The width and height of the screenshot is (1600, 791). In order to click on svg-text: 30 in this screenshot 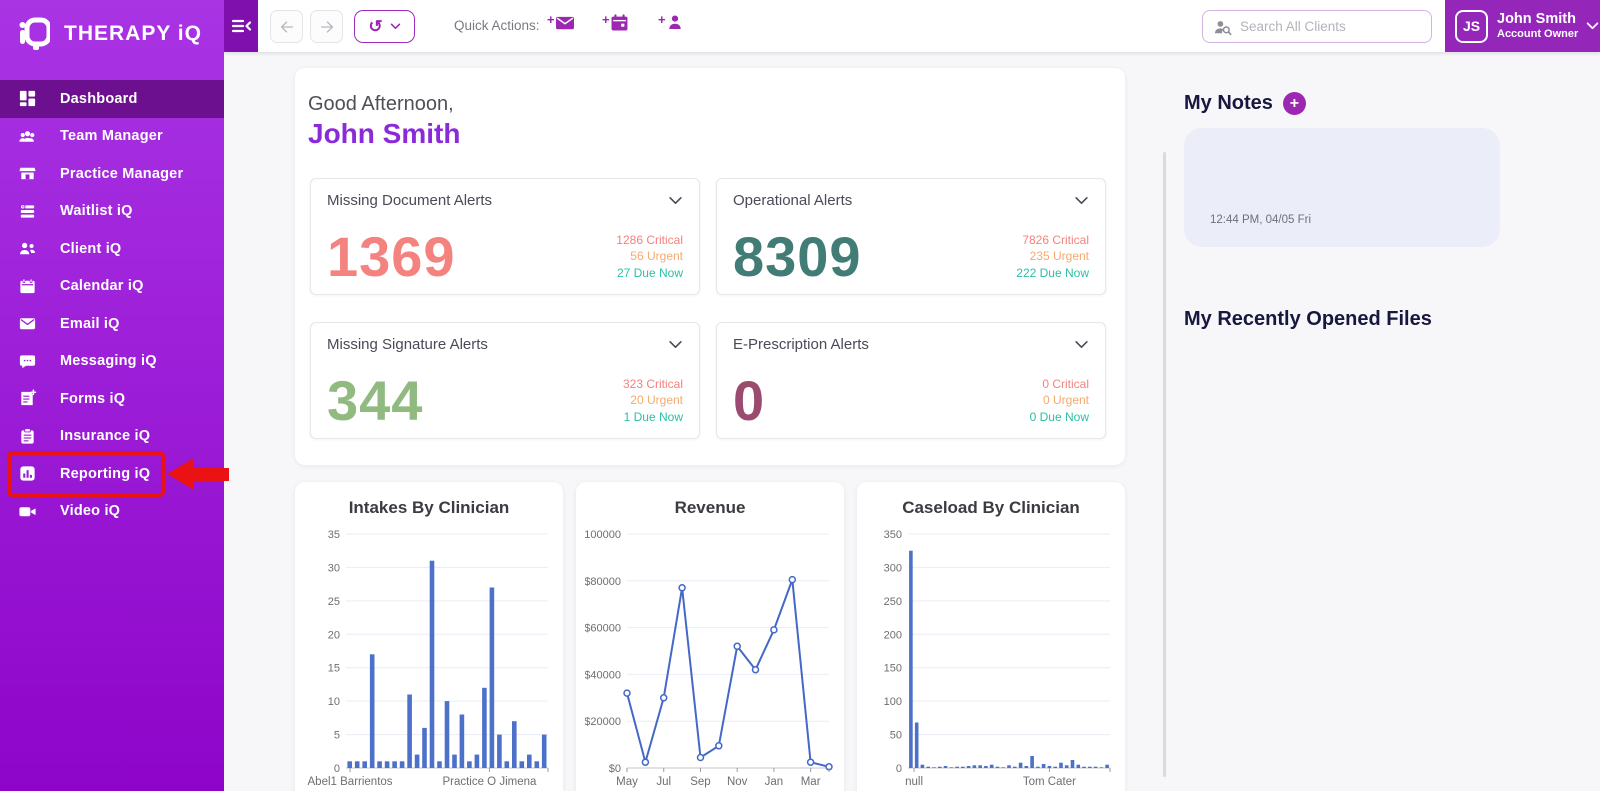, I will do `click(334, 568)`.